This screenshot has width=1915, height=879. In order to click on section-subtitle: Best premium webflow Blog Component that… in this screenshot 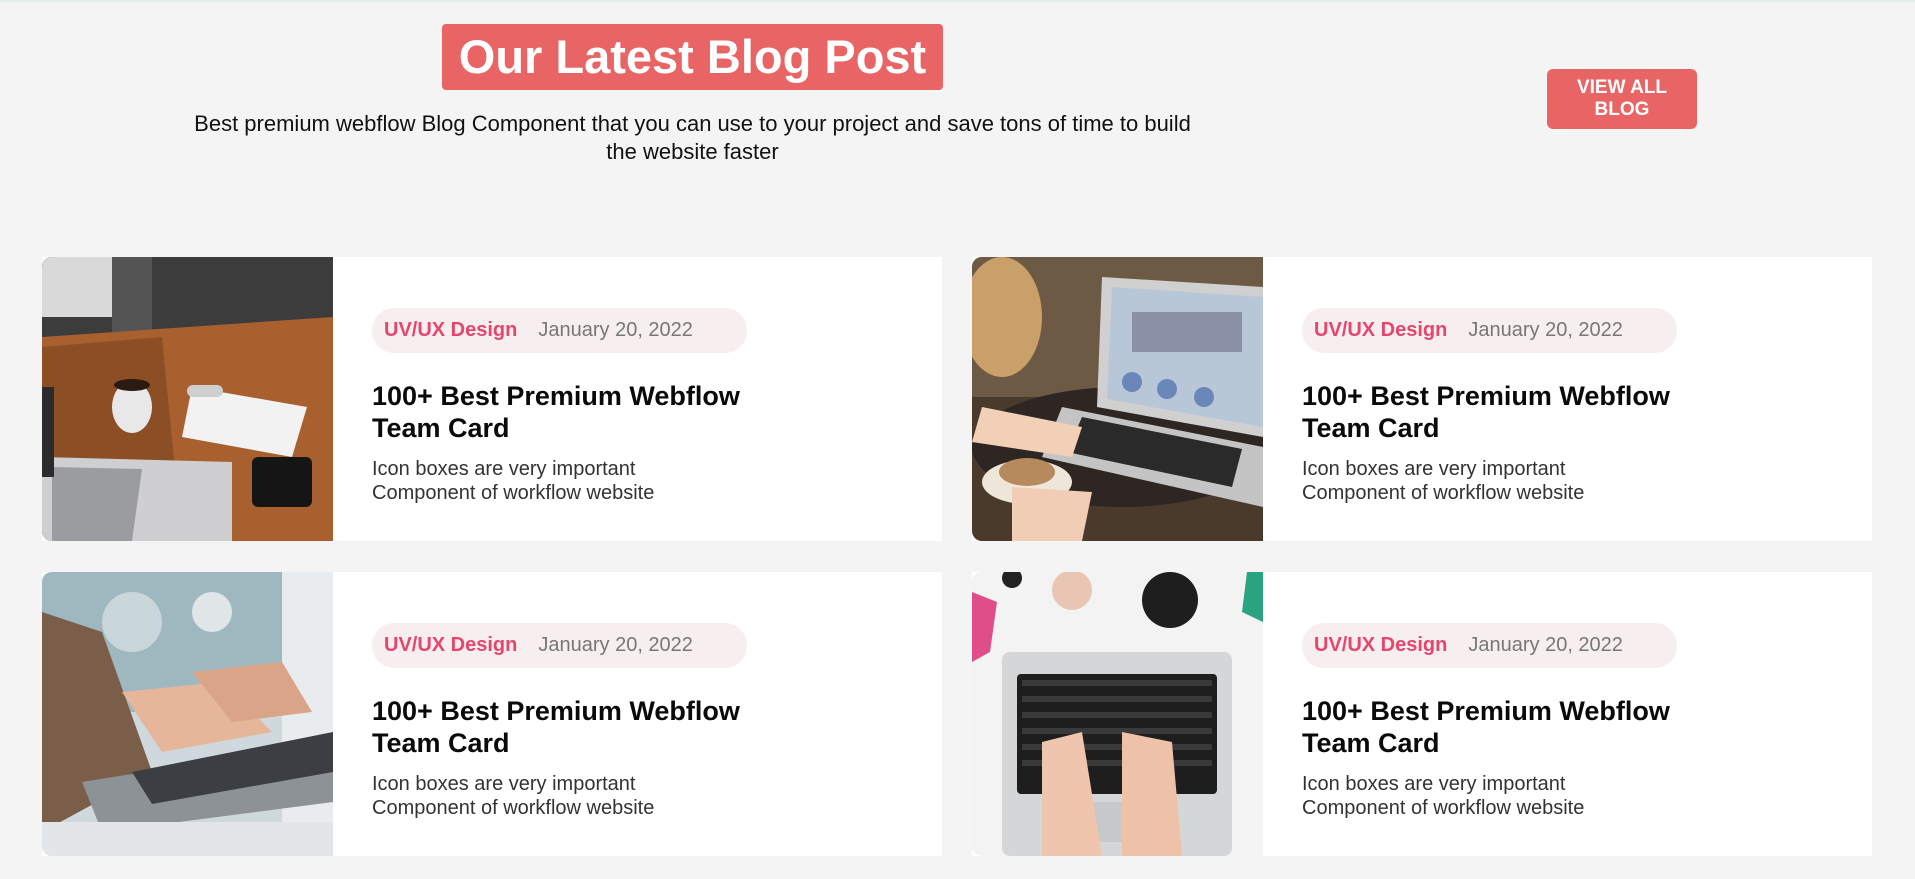, I will do `click(692, 137)`.